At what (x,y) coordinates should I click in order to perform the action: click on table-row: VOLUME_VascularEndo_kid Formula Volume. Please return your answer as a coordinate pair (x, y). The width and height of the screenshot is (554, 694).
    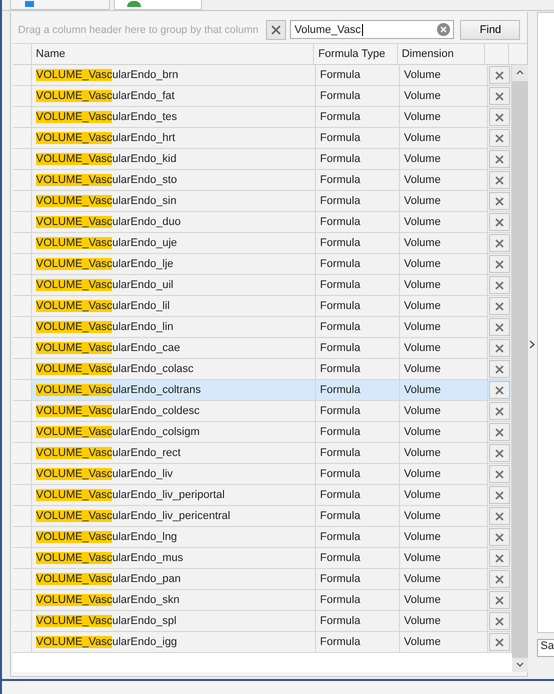
    Looking at the image, I should click on (262, 159).